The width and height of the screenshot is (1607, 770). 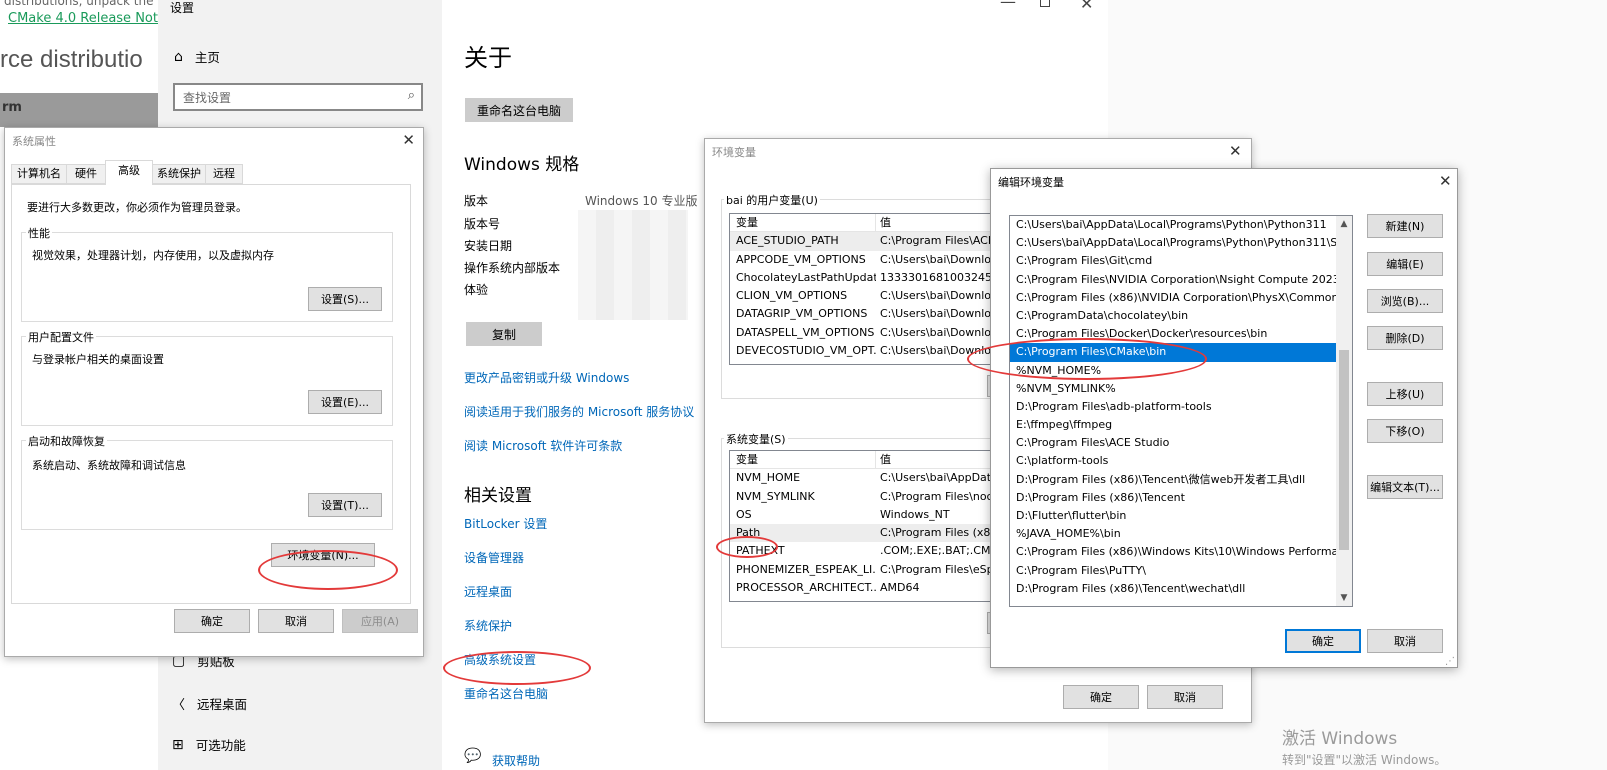 I want to click on about-title: 关于, so click(x=488, y=58).